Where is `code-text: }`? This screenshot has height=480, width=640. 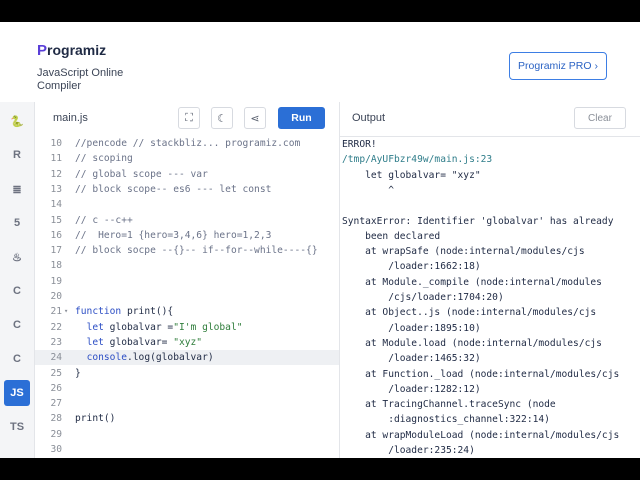
code-text: } is located at coordinates (78, 373).